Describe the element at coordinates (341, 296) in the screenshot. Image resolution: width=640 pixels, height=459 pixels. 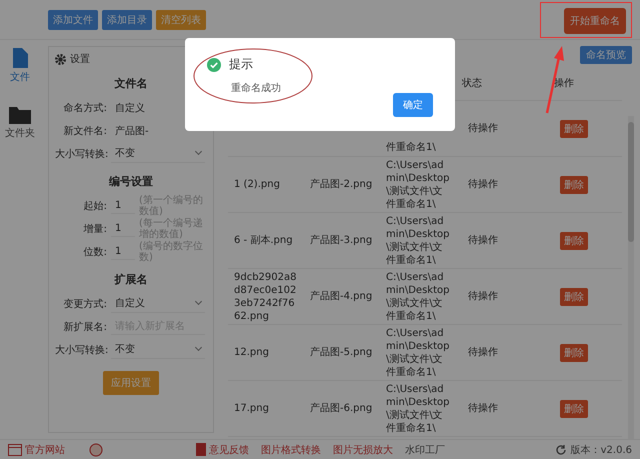
I see `table-cell: 产品图-4.png` at that location.